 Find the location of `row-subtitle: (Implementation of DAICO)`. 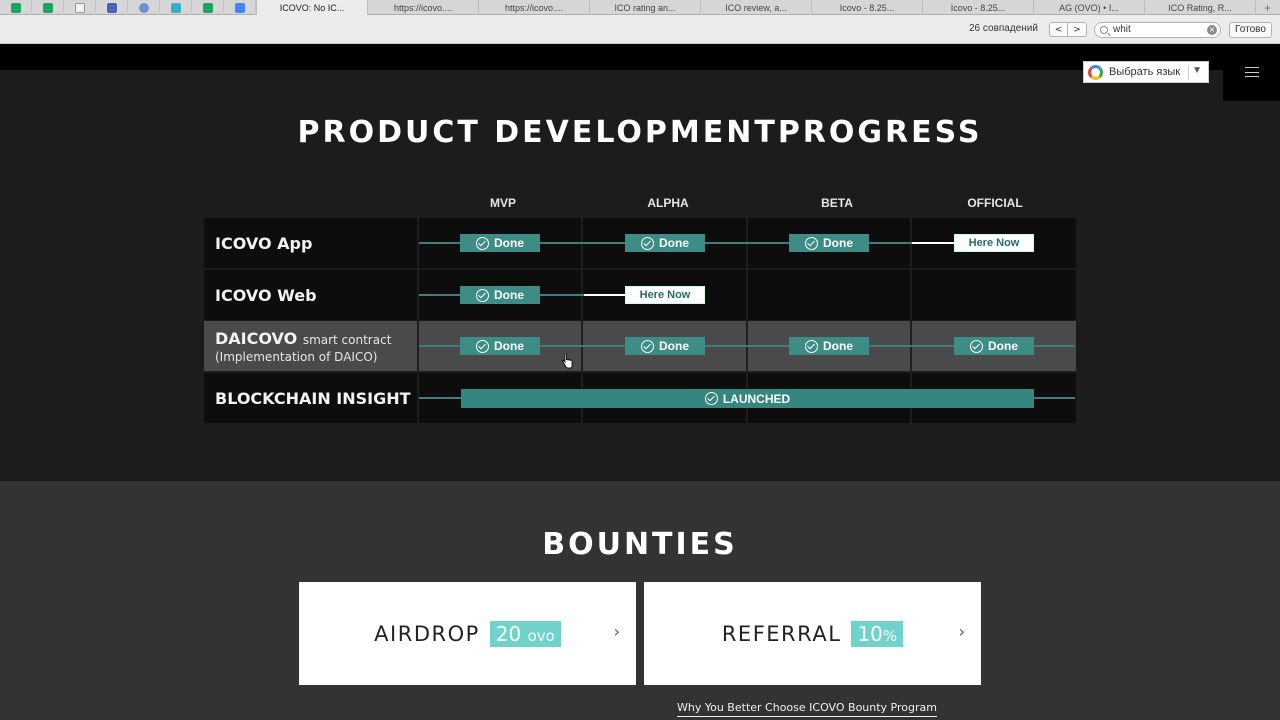

row-subtitle: (Implementation of DAICO) is located at coordinates (296, 356).